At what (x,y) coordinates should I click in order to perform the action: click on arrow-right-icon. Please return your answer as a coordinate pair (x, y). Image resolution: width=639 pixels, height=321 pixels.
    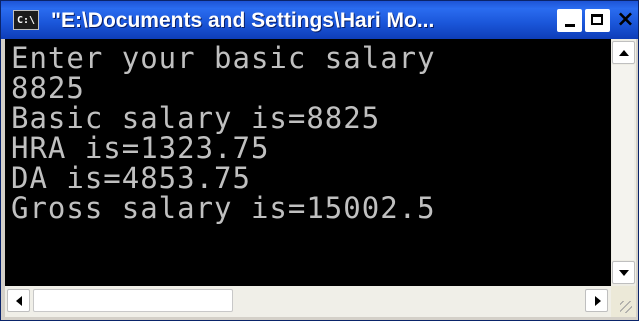
    Looking at the image, I should click on (598, 301).